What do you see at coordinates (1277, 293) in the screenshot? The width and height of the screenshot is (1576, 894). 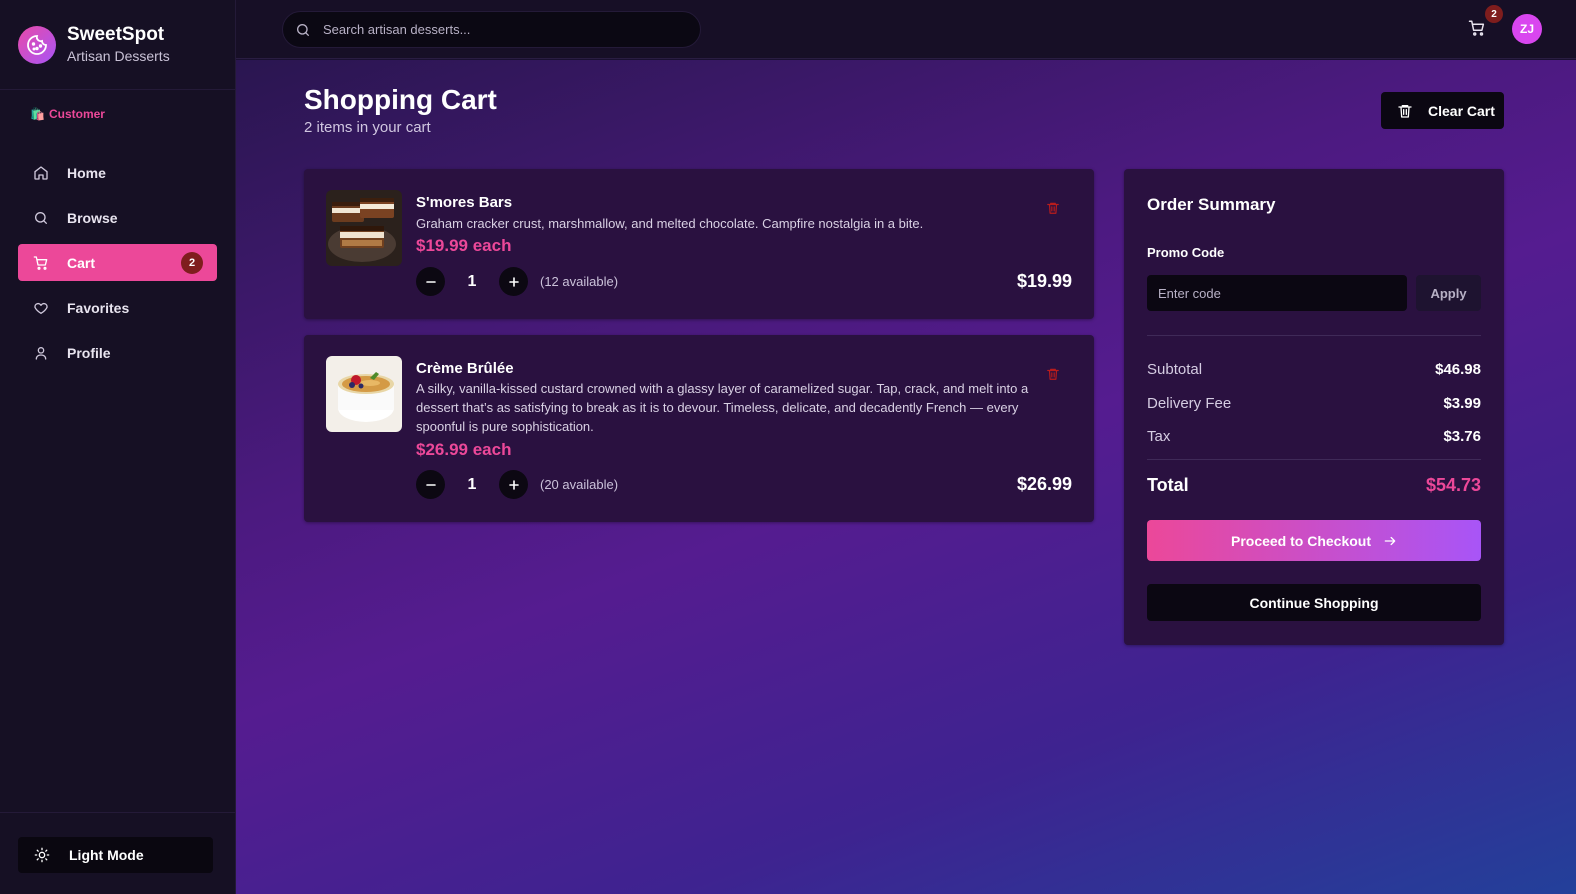 I see `promo-code-input` at bounding box center [1277, 293].